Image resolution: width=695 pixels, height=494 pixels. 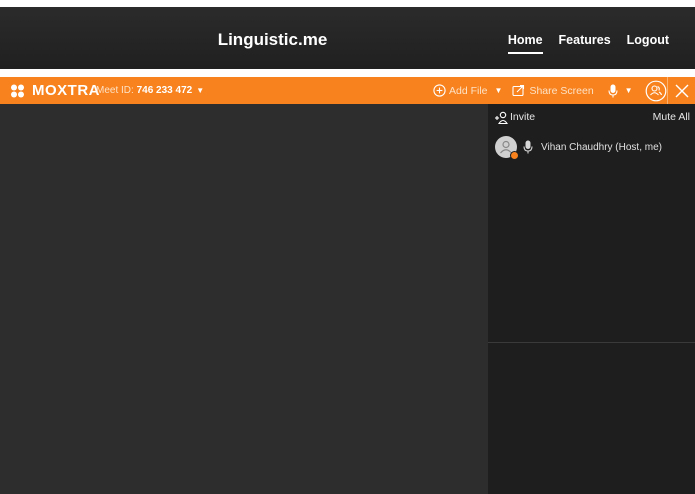 What do you see at coordinates (591, 117) in the screenshot?
I see `participants-header: Invite Mute All` at bounding box center [591, 117].